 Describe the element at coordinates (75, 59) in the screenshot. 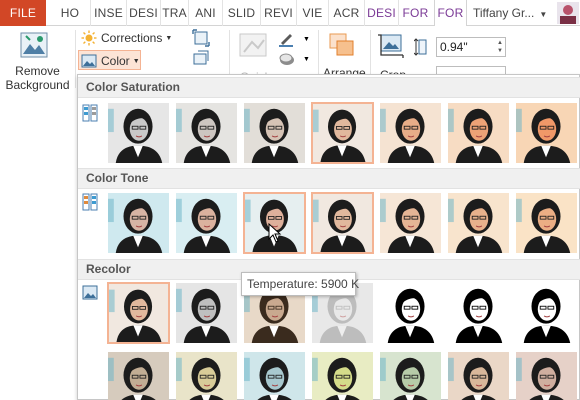

I see `divider` at that location.